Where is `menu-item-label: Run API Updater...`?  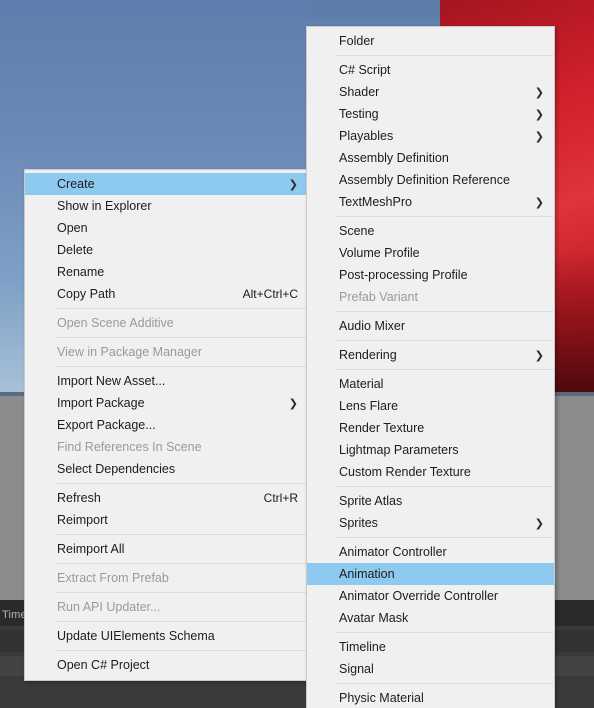
menu-item-label: Run API Updater... is located at coordinates (109, 607).